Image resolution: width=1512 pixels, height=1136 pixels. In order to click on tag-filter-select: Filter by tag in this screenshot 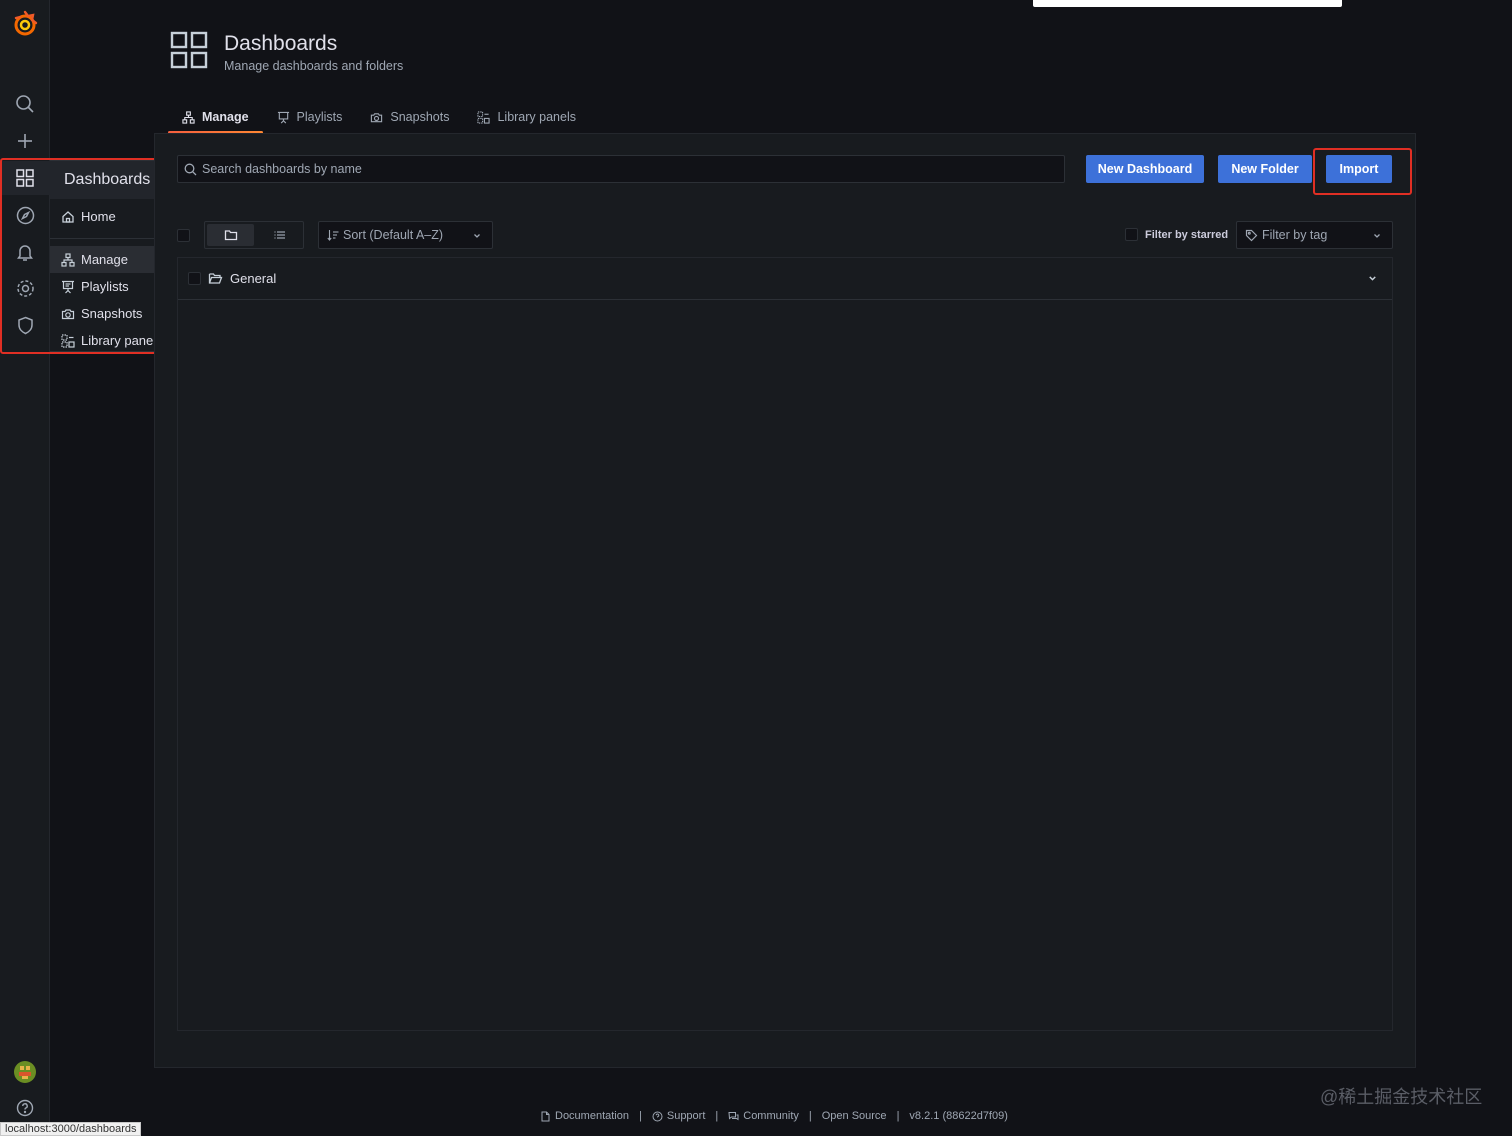, I will do `click(1314, 235)`.